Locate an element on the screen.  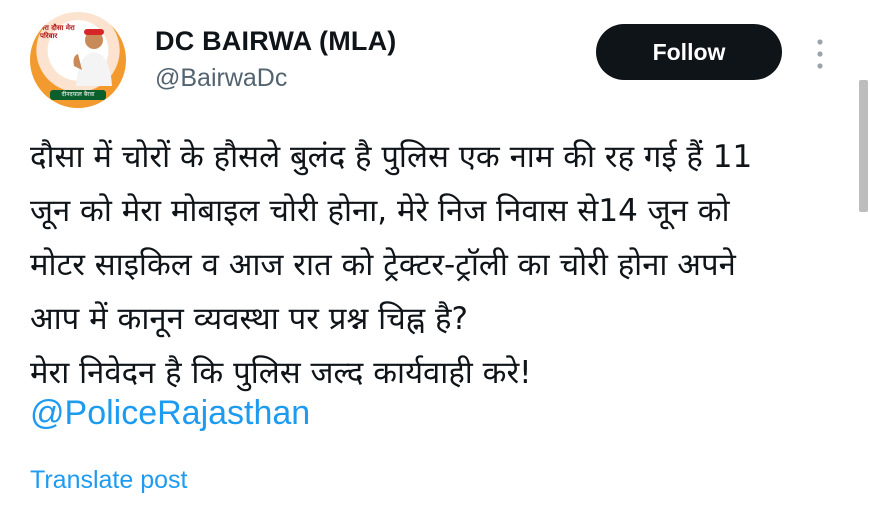
author-display-name: DC BAIRWA (MLA) is located at coordinates (275, 41).